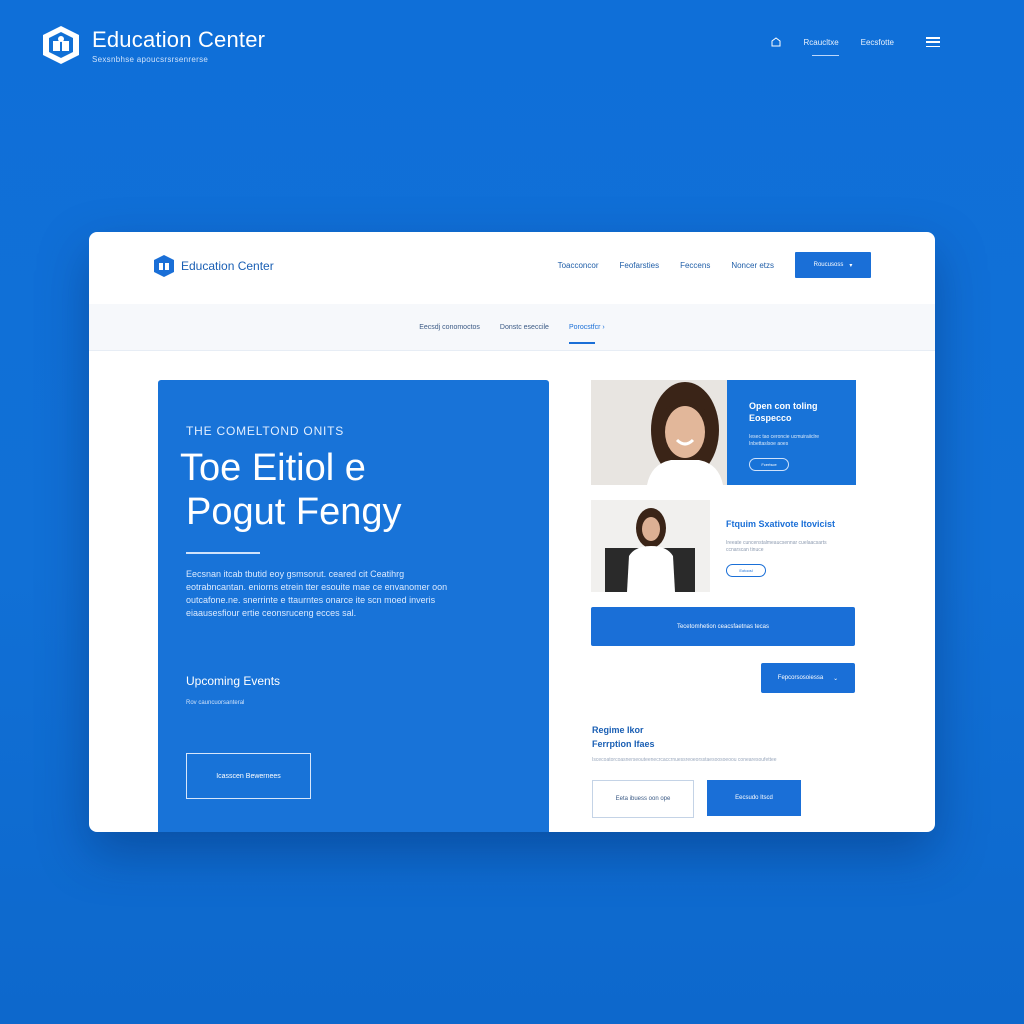 Image resolution: width=1024 pixels, height=1024 pixels. What do you see at coordinates (524, 327) in the screenshot?
I see `subnav-item-2: Donstc eseccile` at bounding box center [524, 327].